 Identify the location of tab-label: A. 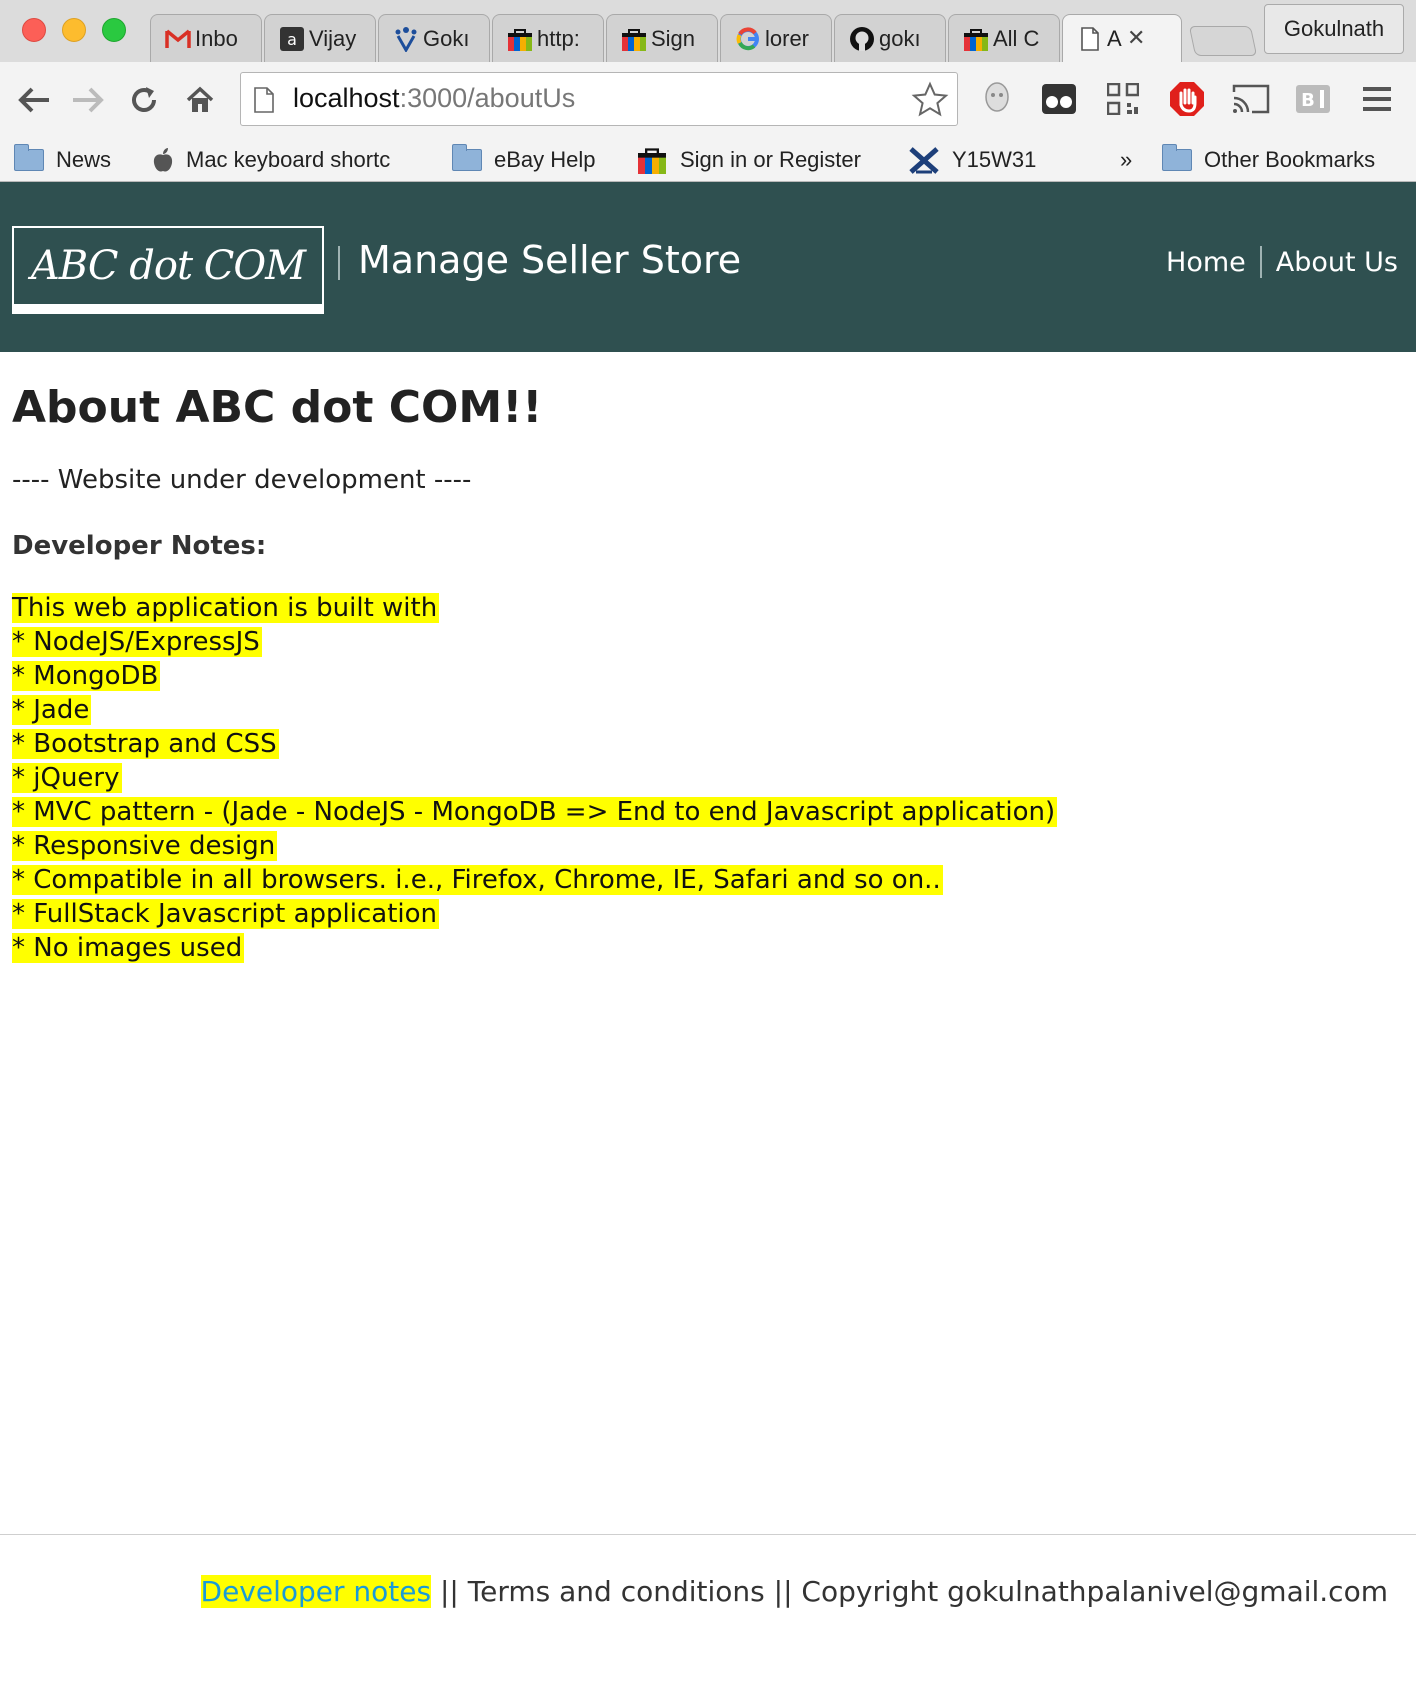
(1114, 38).